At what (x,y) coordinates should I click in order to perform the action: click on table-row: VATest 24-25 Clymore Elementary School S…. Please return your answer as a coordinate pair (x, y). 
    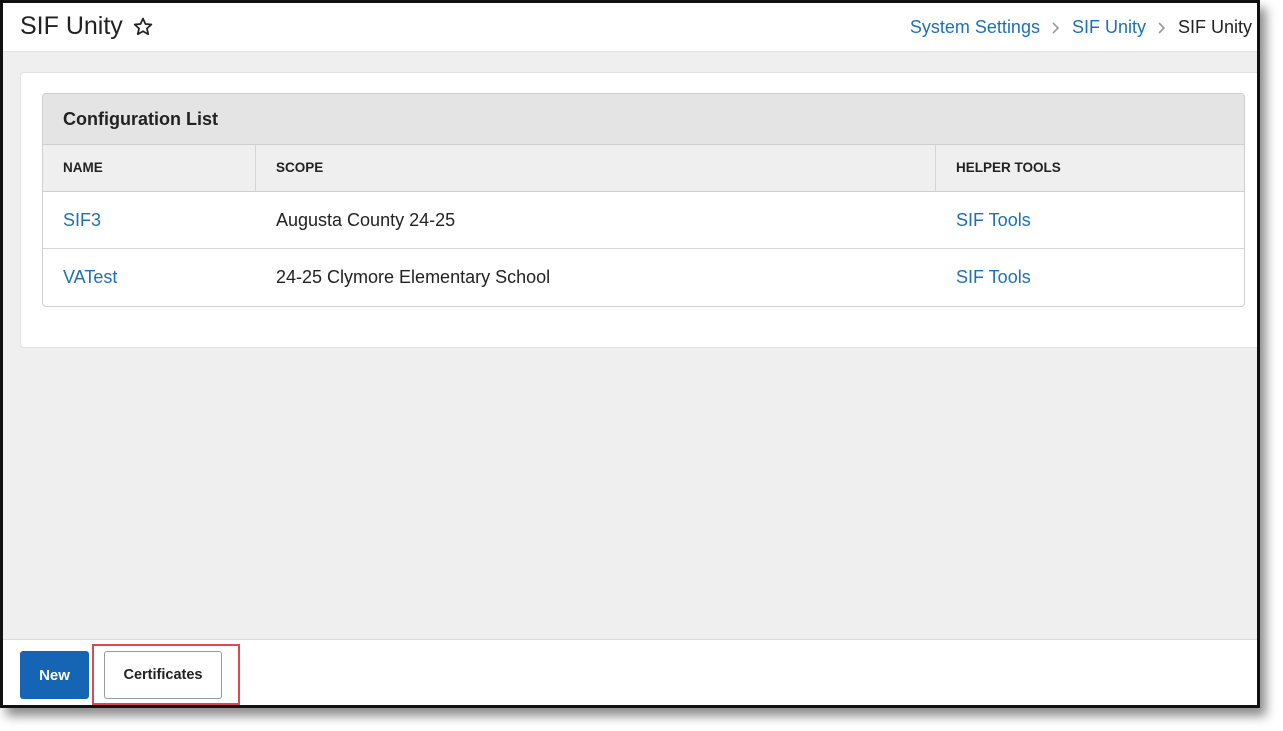
    Looking at the image, I should click on (643, 277).